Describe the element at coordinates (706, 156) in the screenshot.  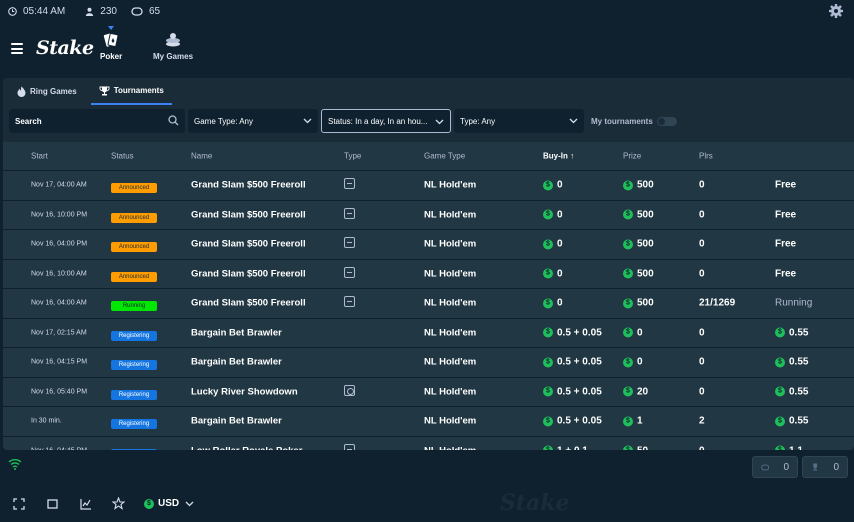
I see `col-plrs: Plrs` at that location.